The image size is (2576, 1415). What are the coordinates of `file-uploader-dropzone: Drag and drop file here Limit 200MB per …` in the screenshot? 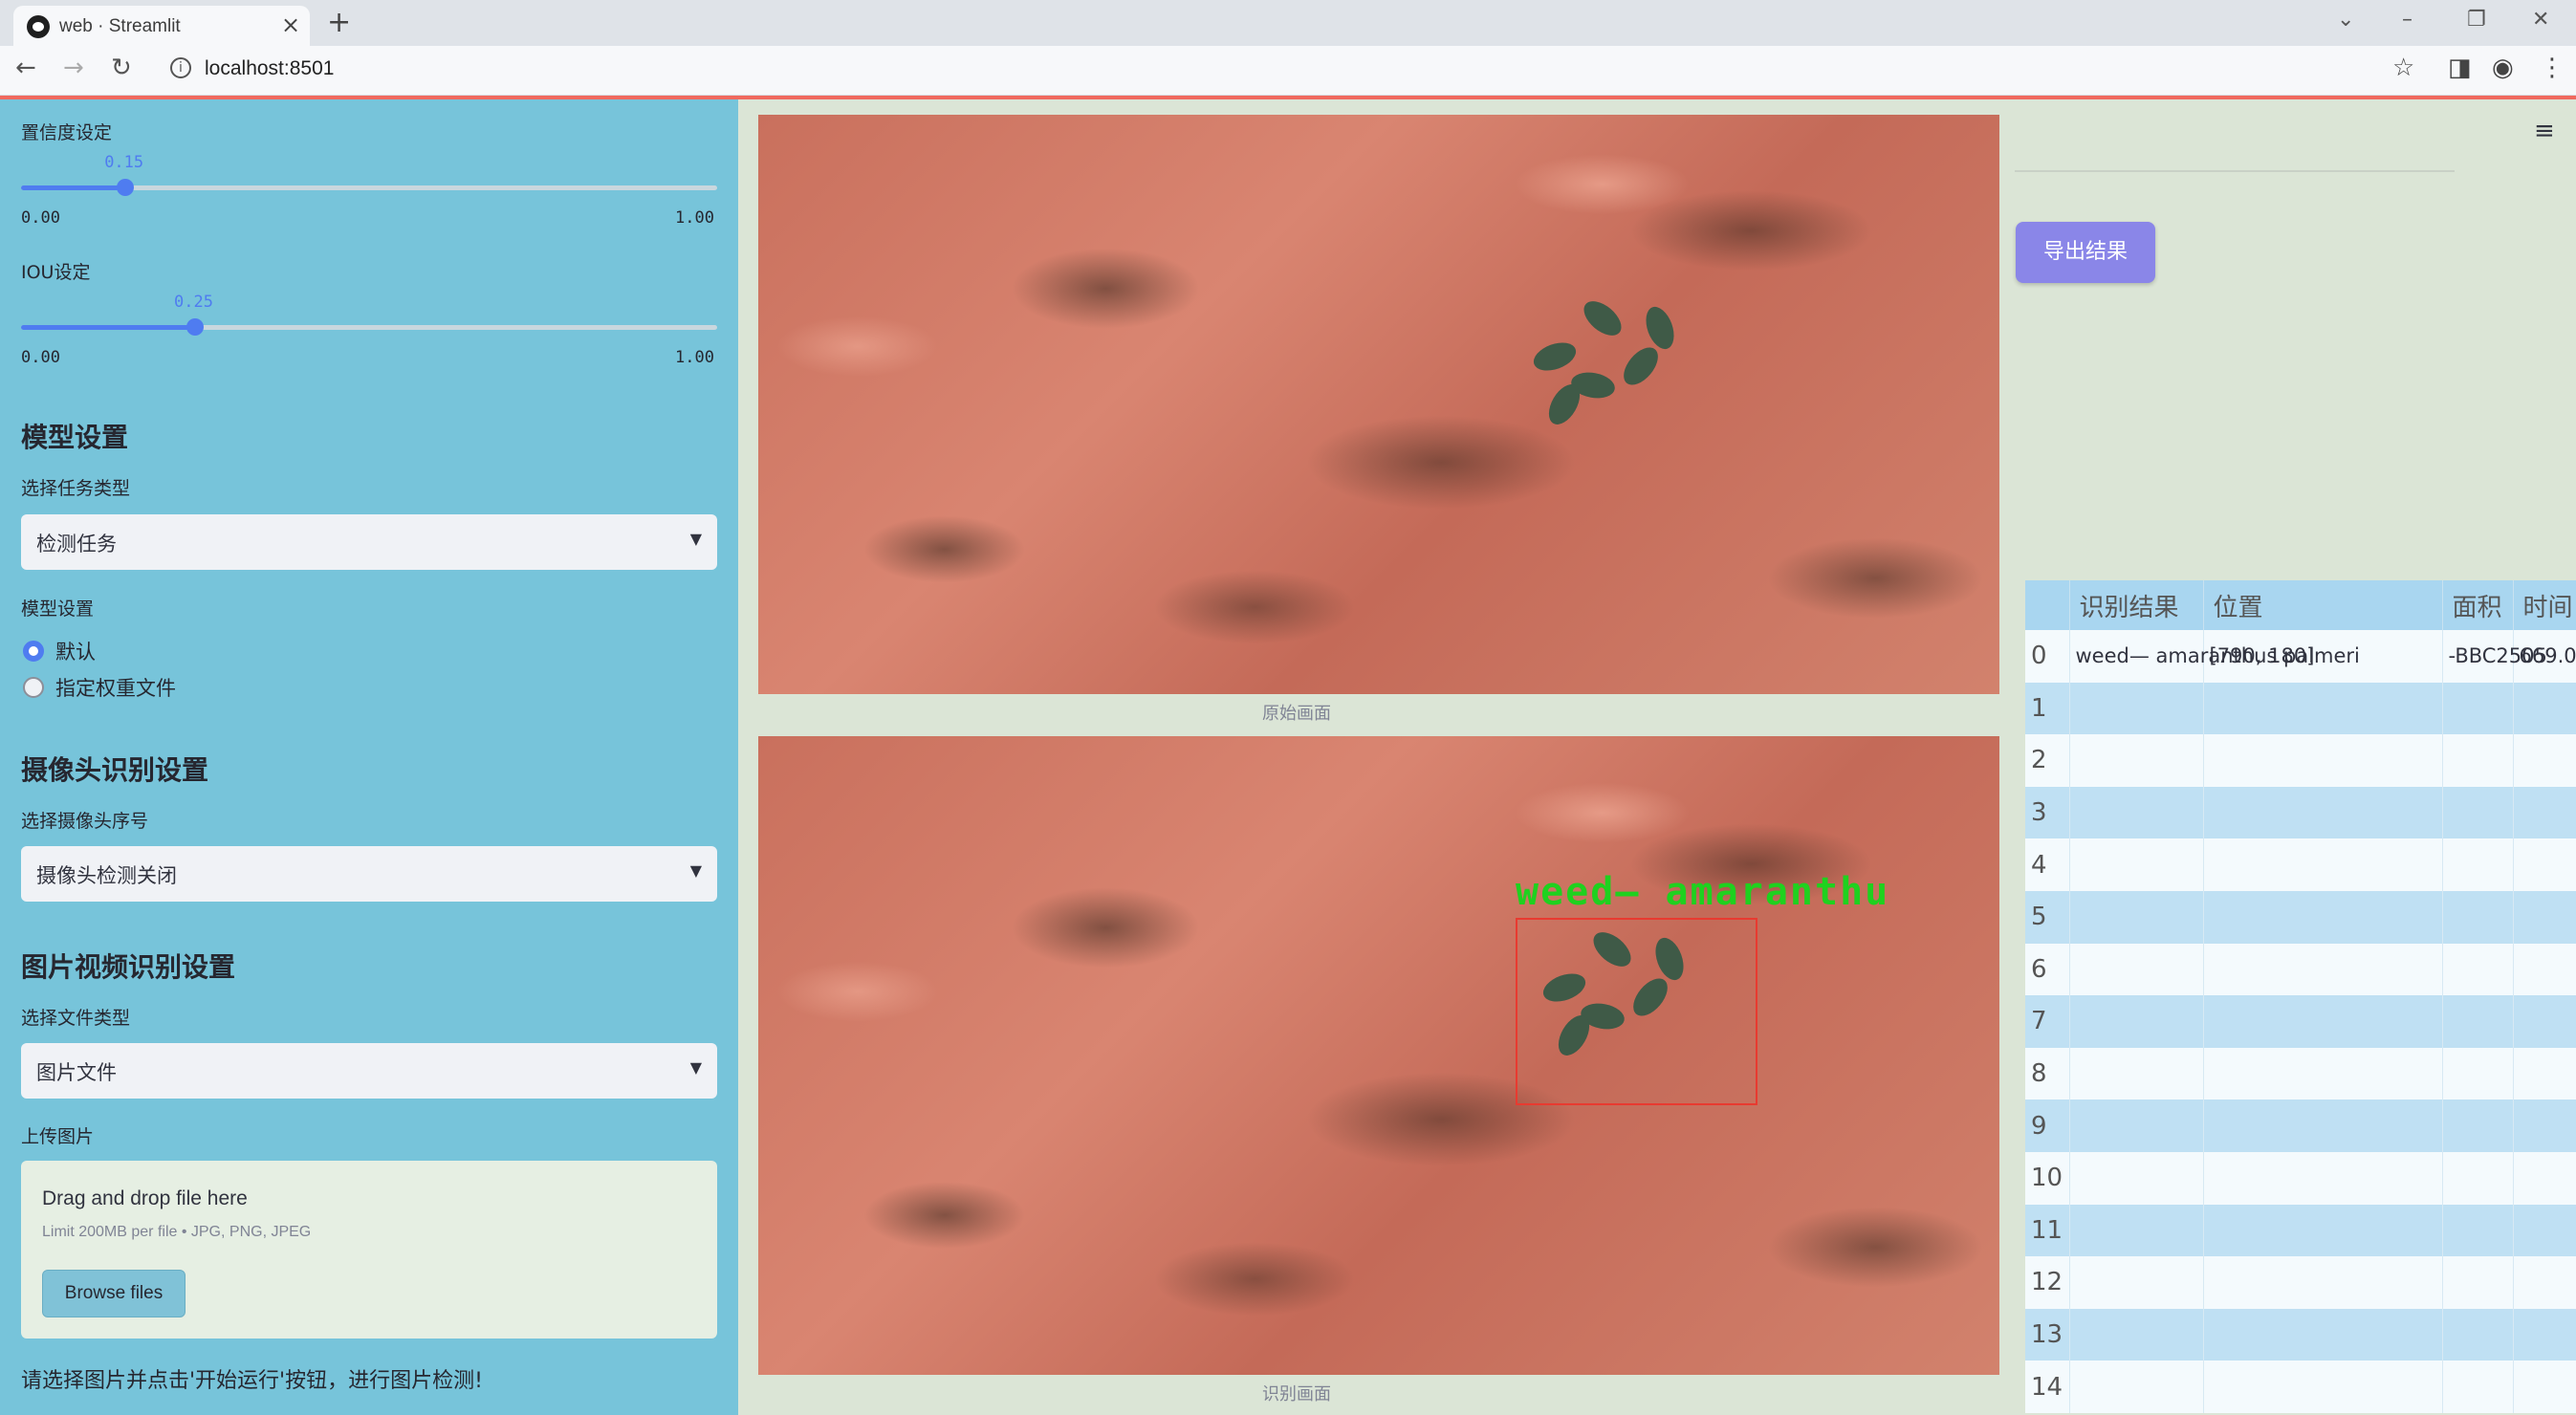 It's located at (369, 1250).